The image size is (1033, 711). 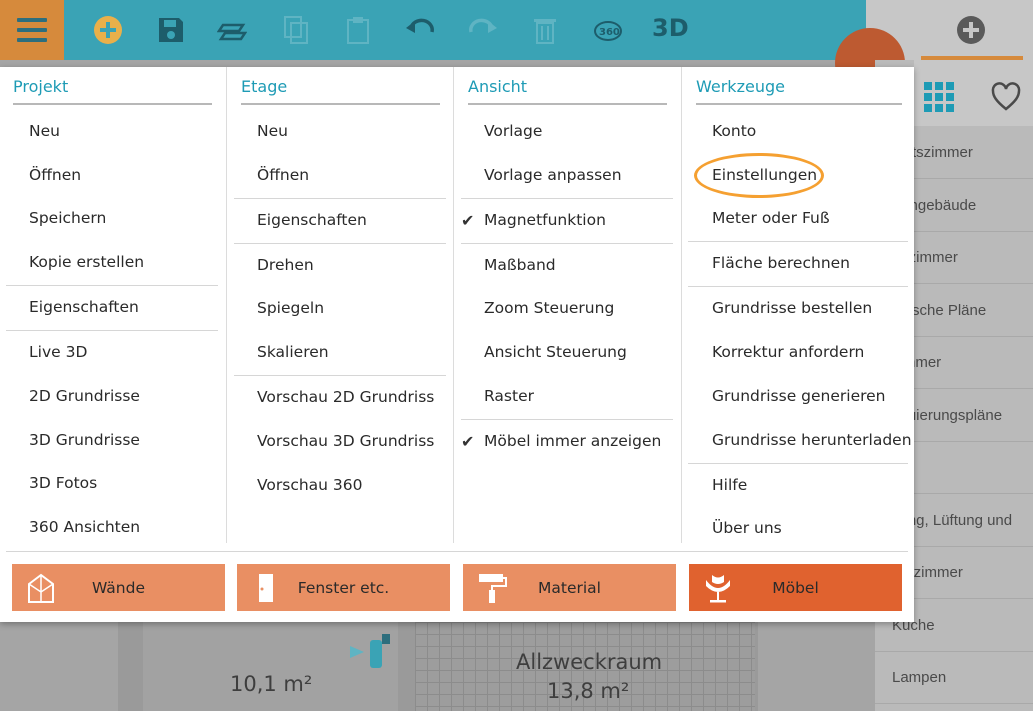 What do you see at coordinates (572, 441) in the screenshot?
I see `menu-item-moebel-anzeigen: Möbel immer anzeigen` at bounding box center [572, 441].